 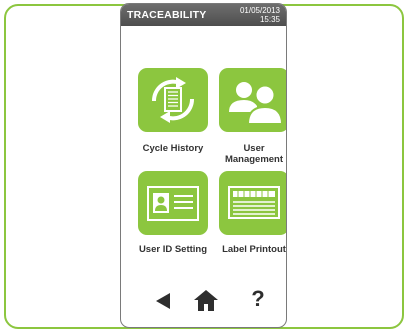 I want to click on app-title: TRACEABILITY, so click(x=167, y=15).